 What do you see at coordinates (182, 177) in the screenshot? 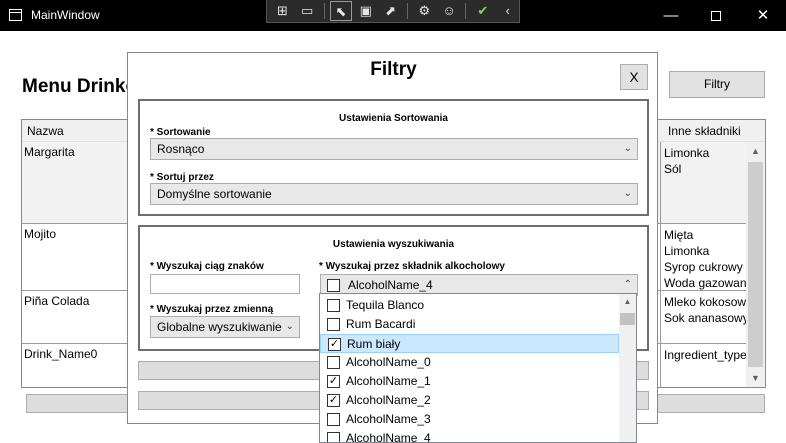
I see `sort-by-label: * Sortuj przez` at bounding box center [182, 177].